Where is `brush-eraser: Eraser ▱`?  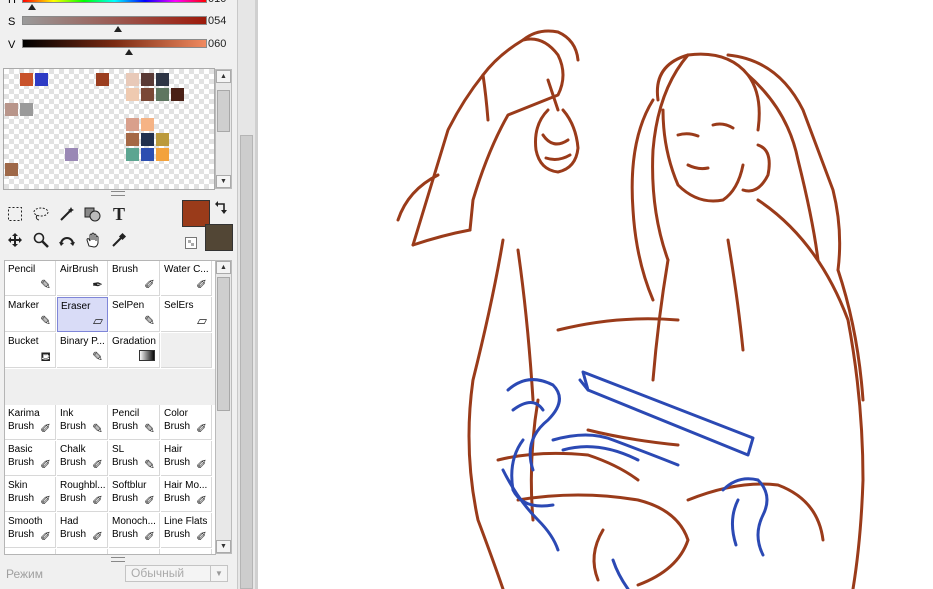 brush-eraser: Eraser ▱ is located at coordinates (82, 314).